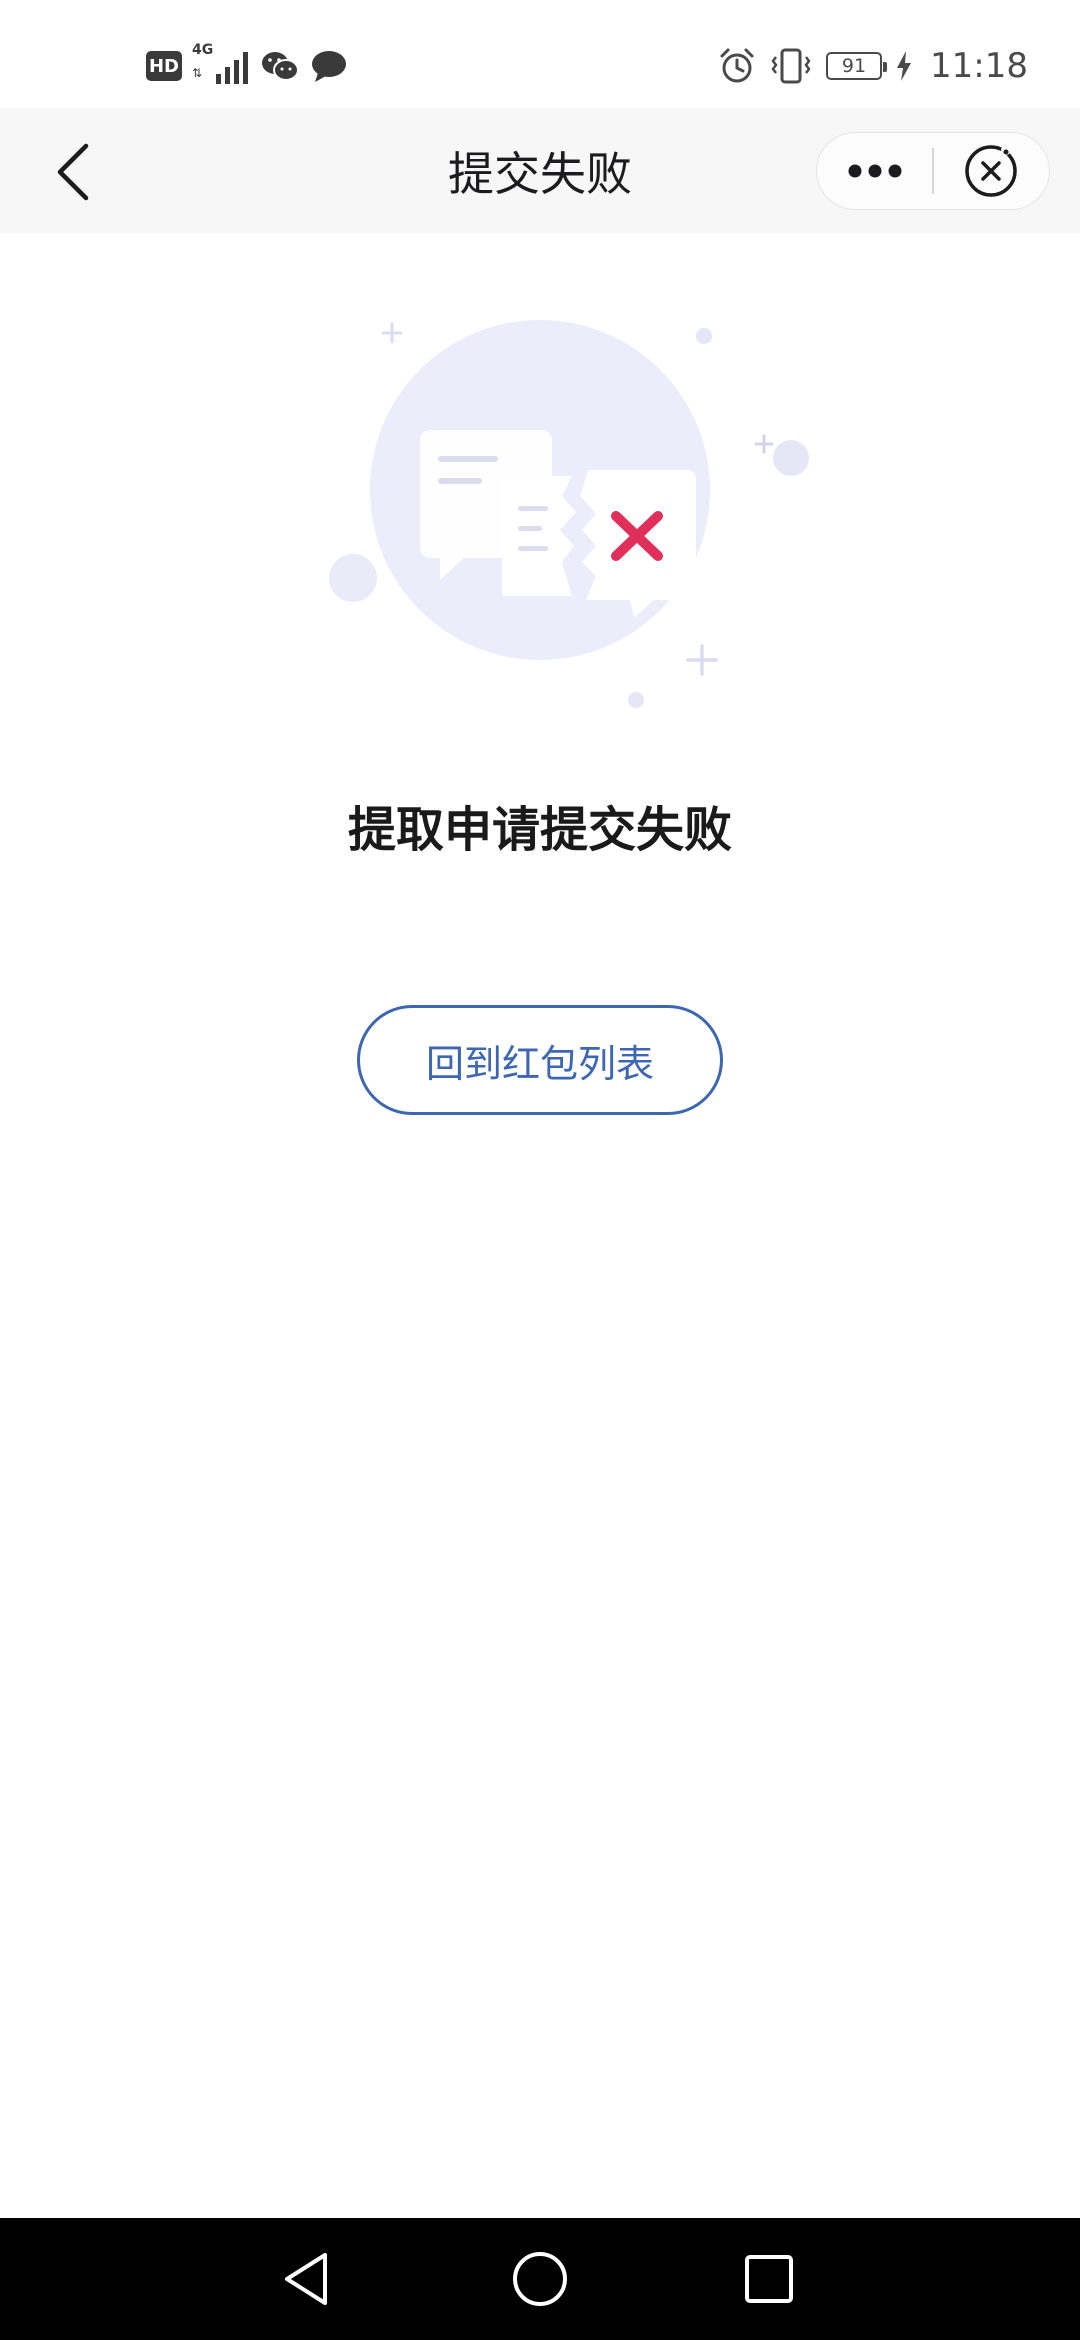 This screenshot has width=1080, height=2340. I want to click on back-button, so click(78, 170).